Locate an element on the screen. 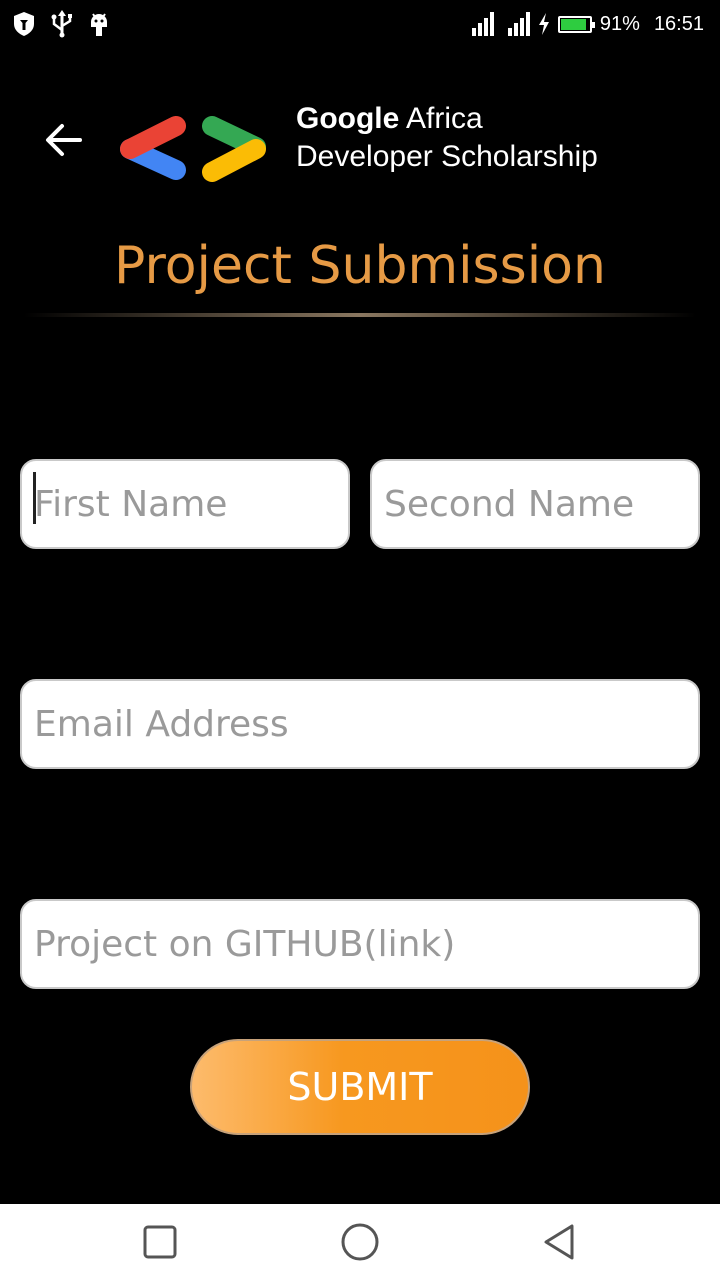 This screenshot has width=720, height=1280. google-developers-logo is located at coordinates (193, 149).